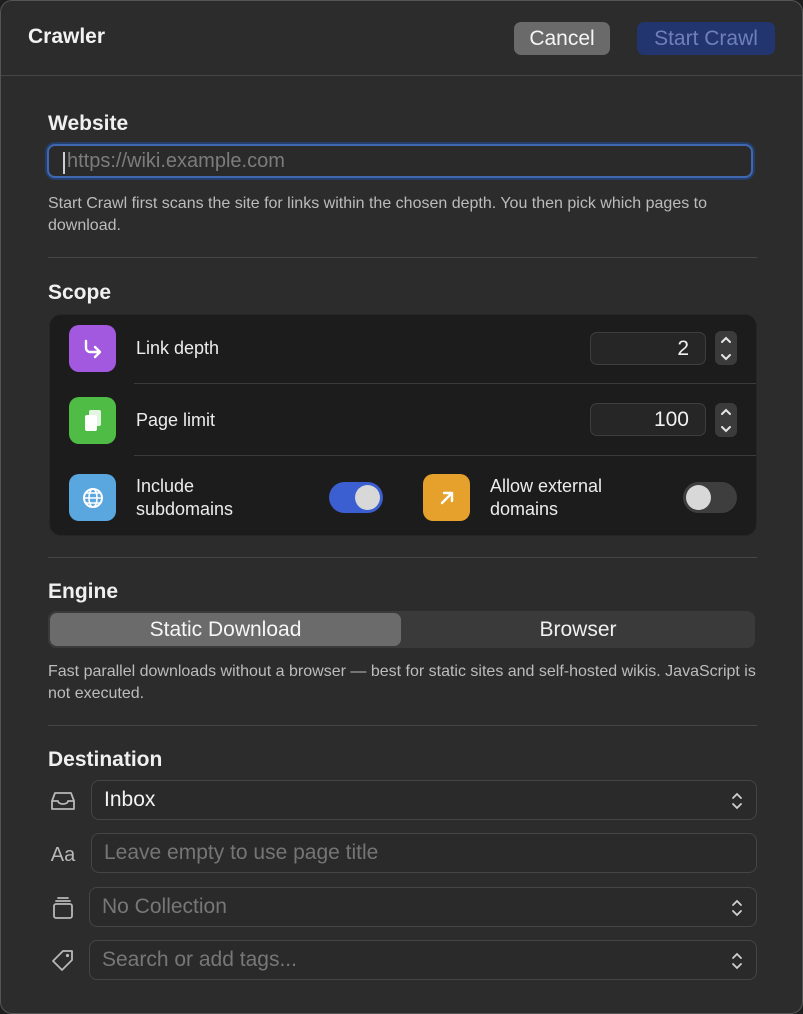  I want to click on text-caret, so click(64, 163).